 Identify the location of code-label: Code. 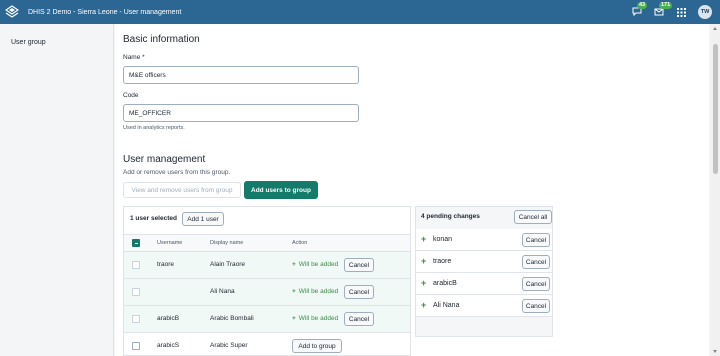
(131, 95).